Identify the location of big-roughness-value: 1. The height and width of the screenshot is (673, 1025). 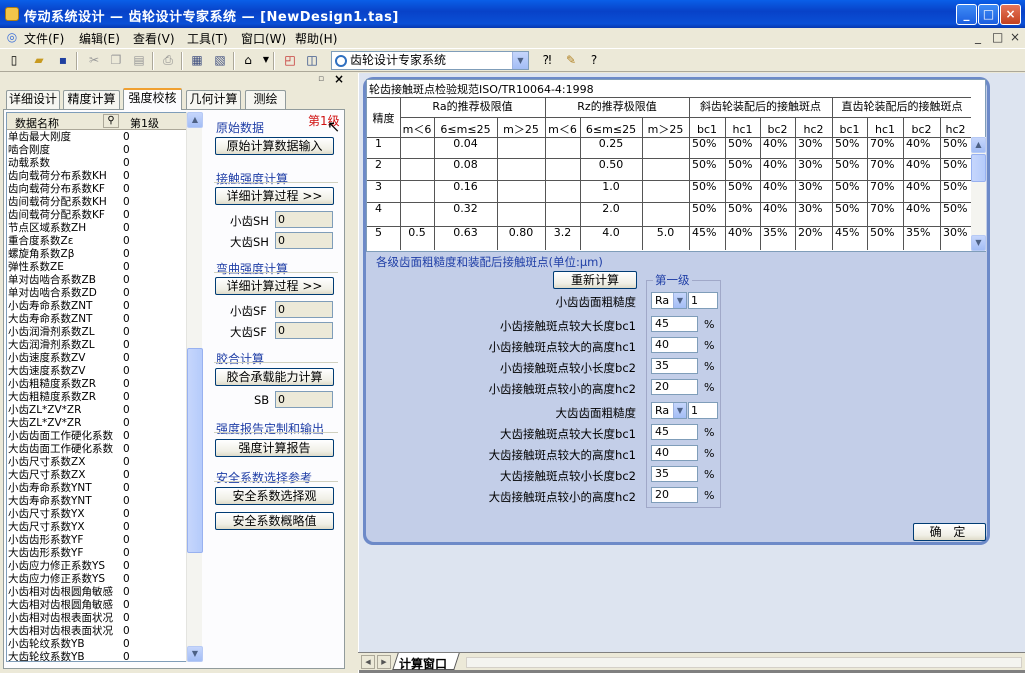
(703, 410).